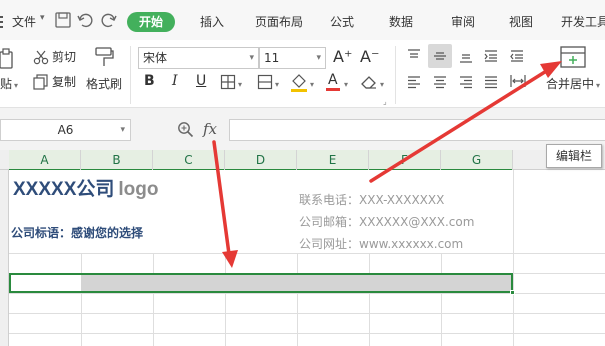 The image size is (605, 346). Describe the element at coordinates (517, 56) in the screenshot. I see `indent-icon` at that location.